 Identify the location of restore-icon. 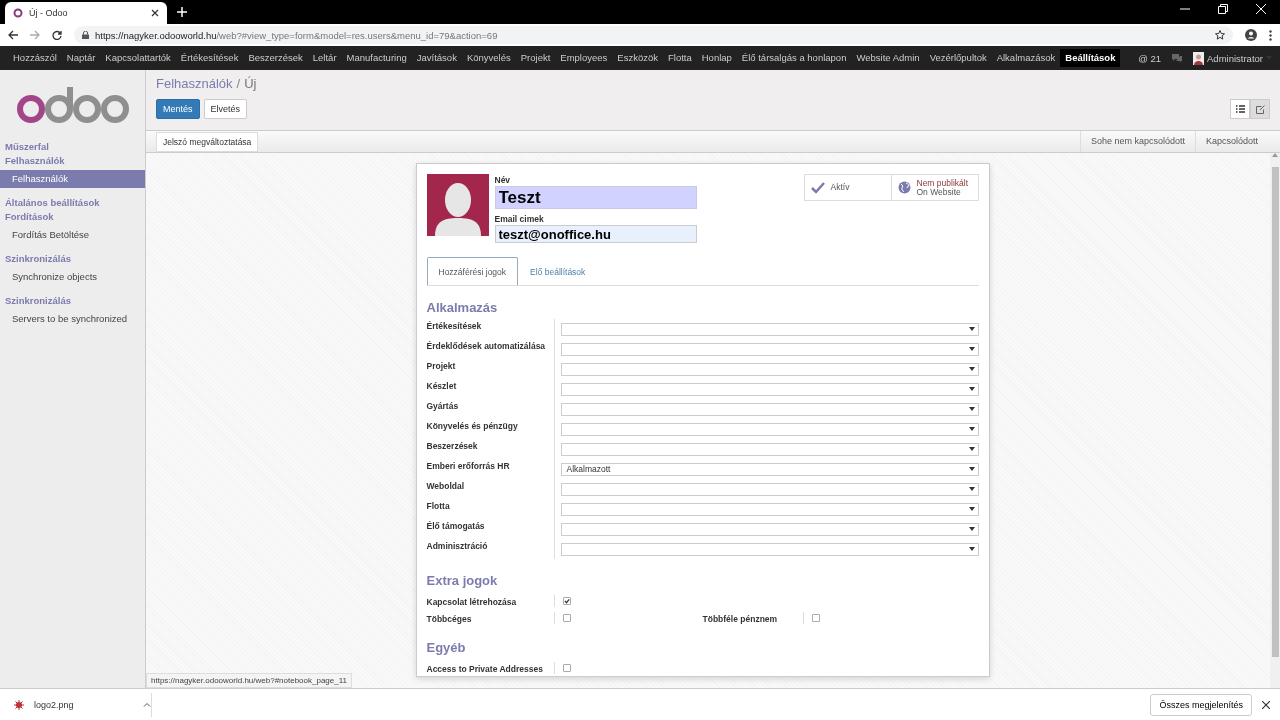
(1223, 9).